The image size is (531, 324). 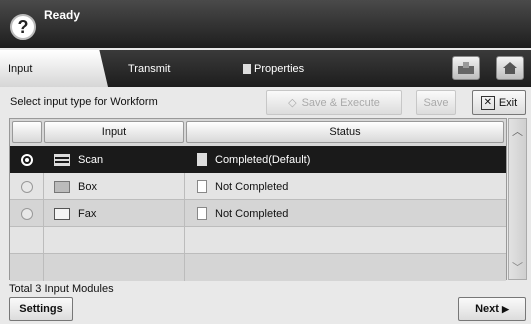 I want to click on select-column-header, so click(x=27, y=132).